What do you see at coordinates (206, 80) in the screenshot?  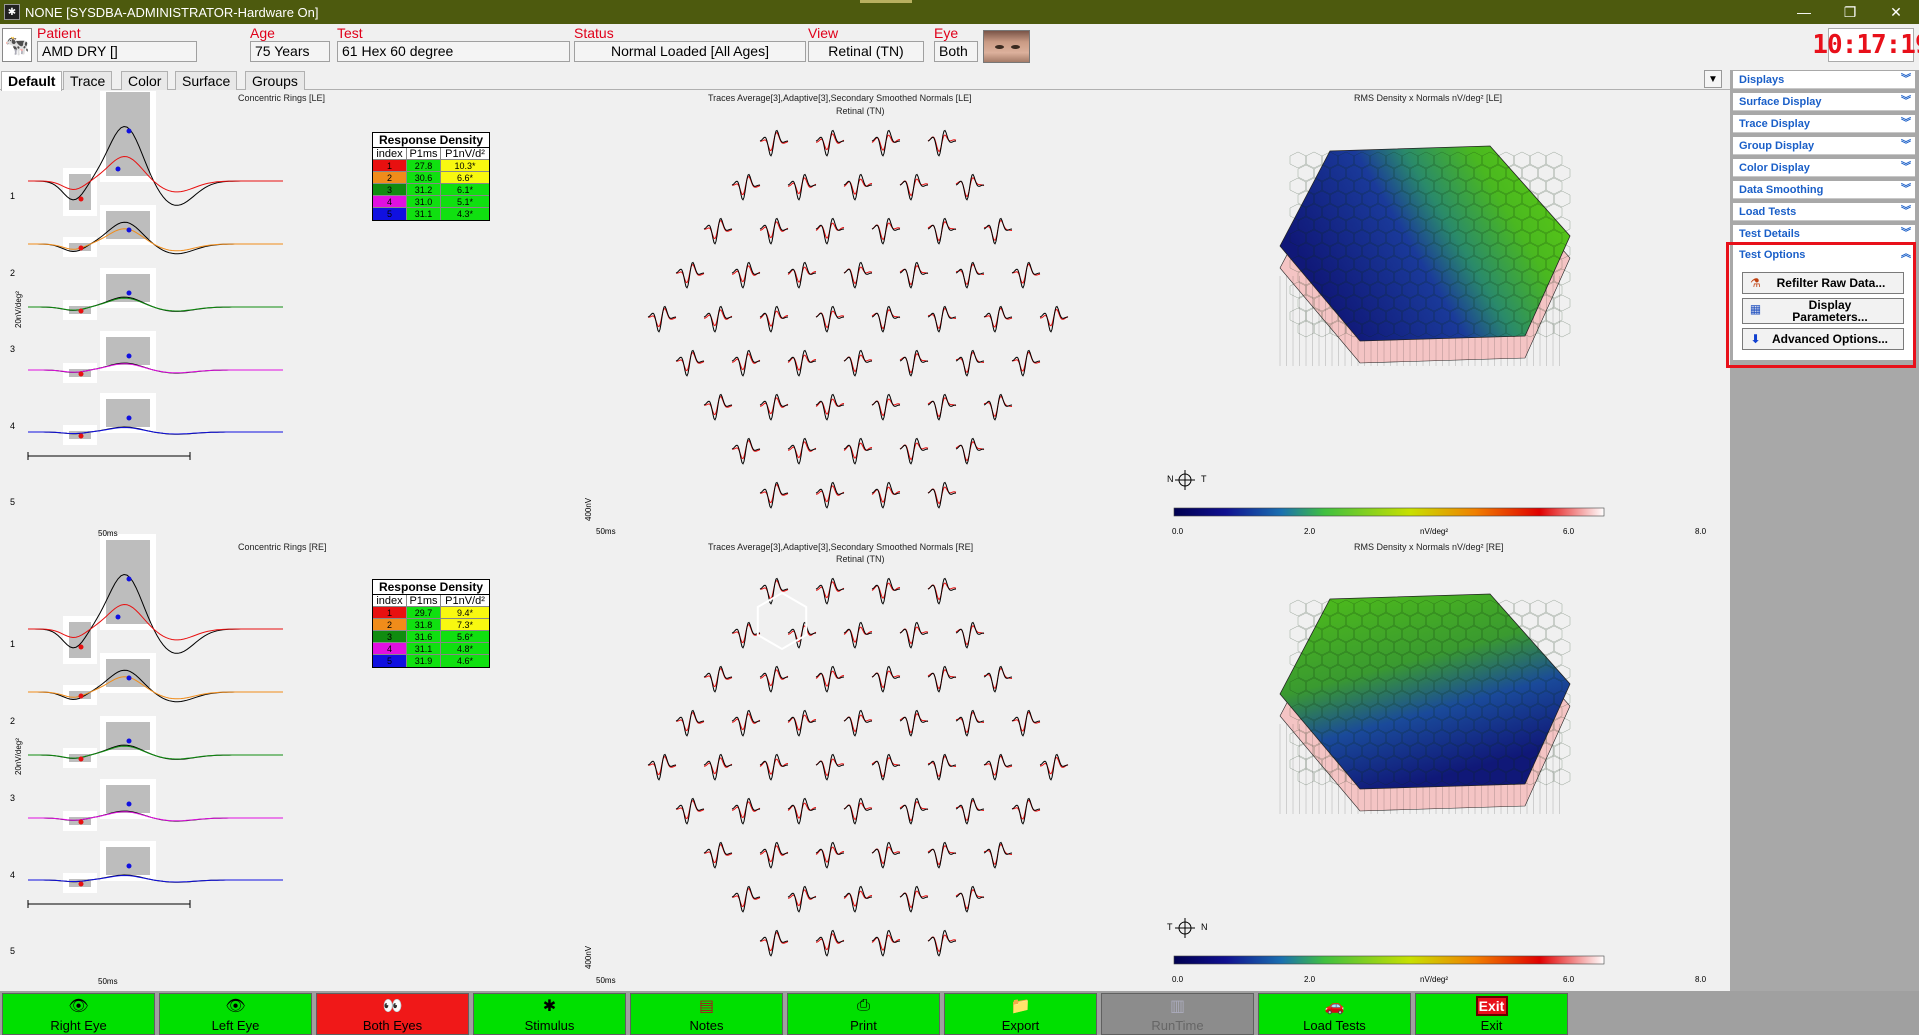 I see `tab-surface: Surface` at bounding box center [206, 80].